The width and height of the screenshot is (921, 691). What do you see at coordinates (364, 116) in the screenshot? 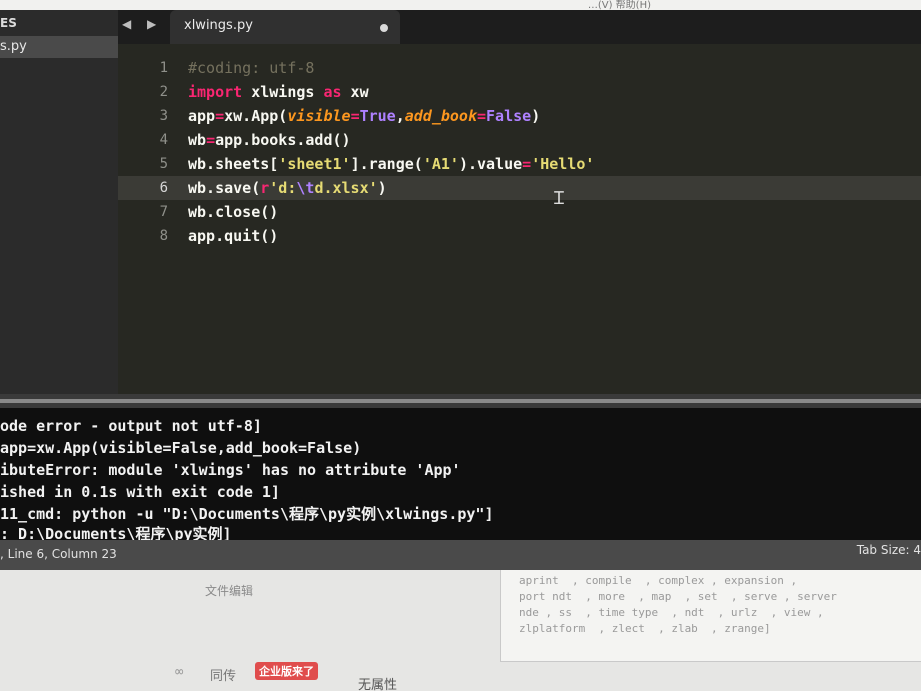
I see `code-line-3: app=xw.App(visible=True,add_book=False)` at bounding box center [364, 116].